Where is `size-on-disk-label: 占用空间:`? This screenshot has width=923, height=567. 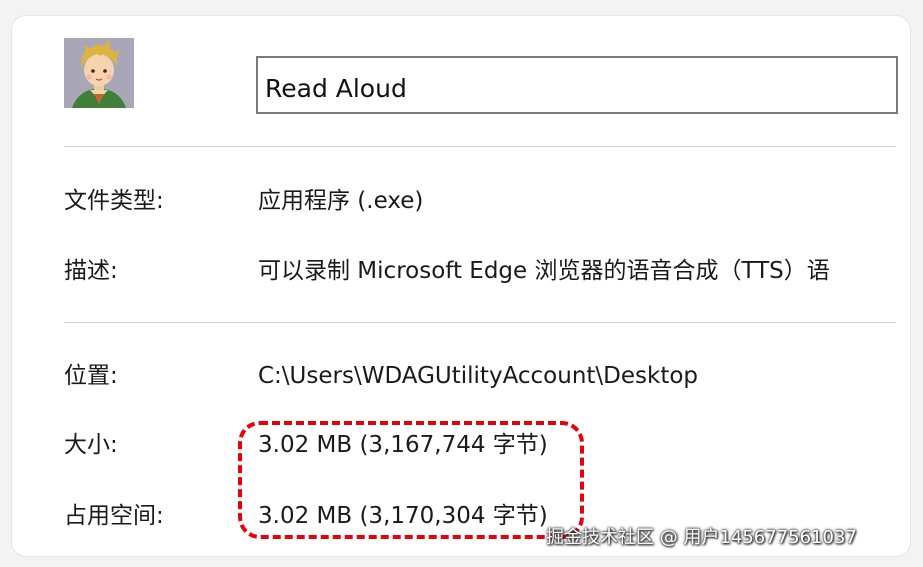
size-on-disk-label: 占用空间: is located at coordinates (114, 516).